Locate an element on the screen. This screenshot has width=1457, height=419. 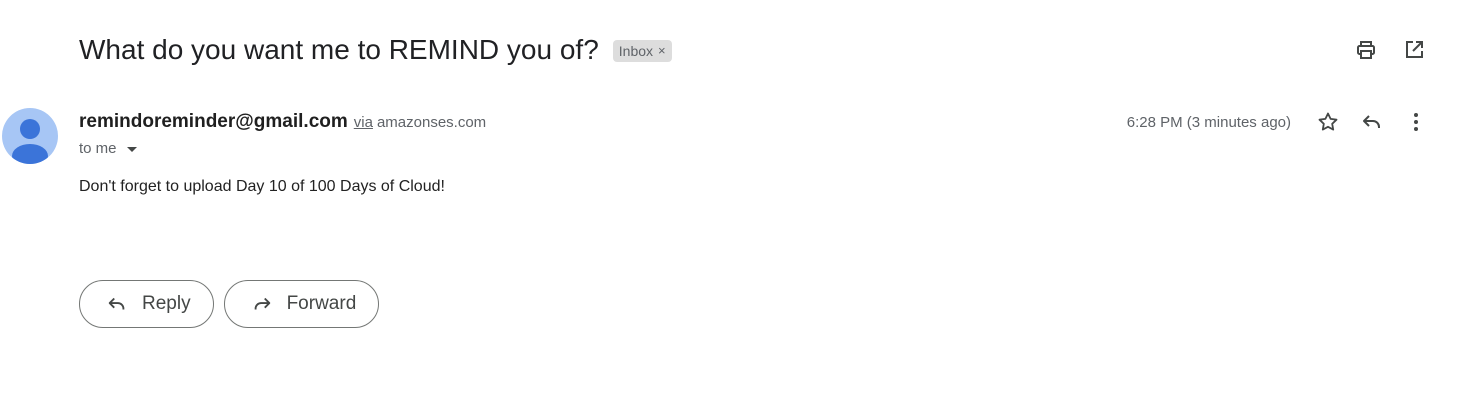
star-icon is located at coordinates (1328, 122).